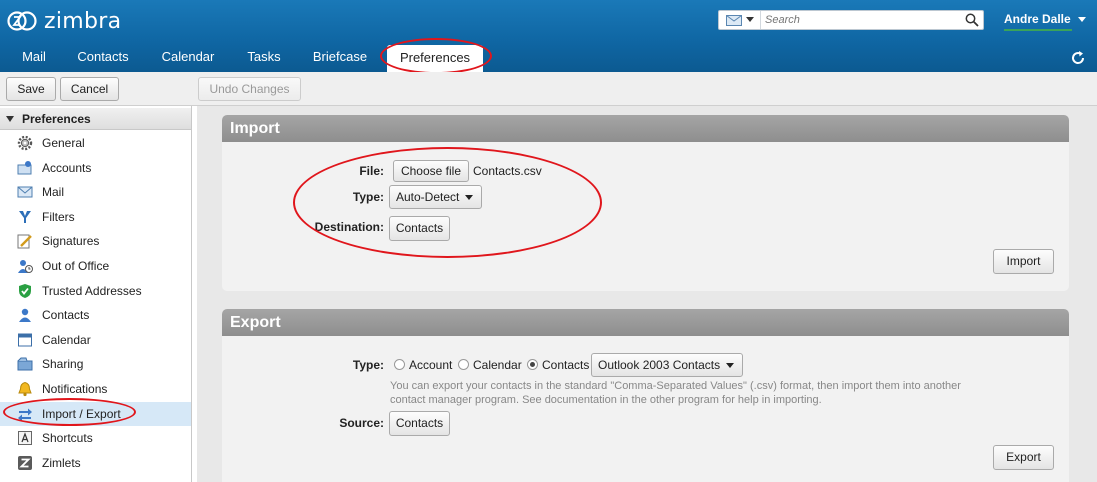 The width and height of the screenshot is (1097, 482). I want to click on toolbar: Save Cancel Undo Changes, so click(548, 89).